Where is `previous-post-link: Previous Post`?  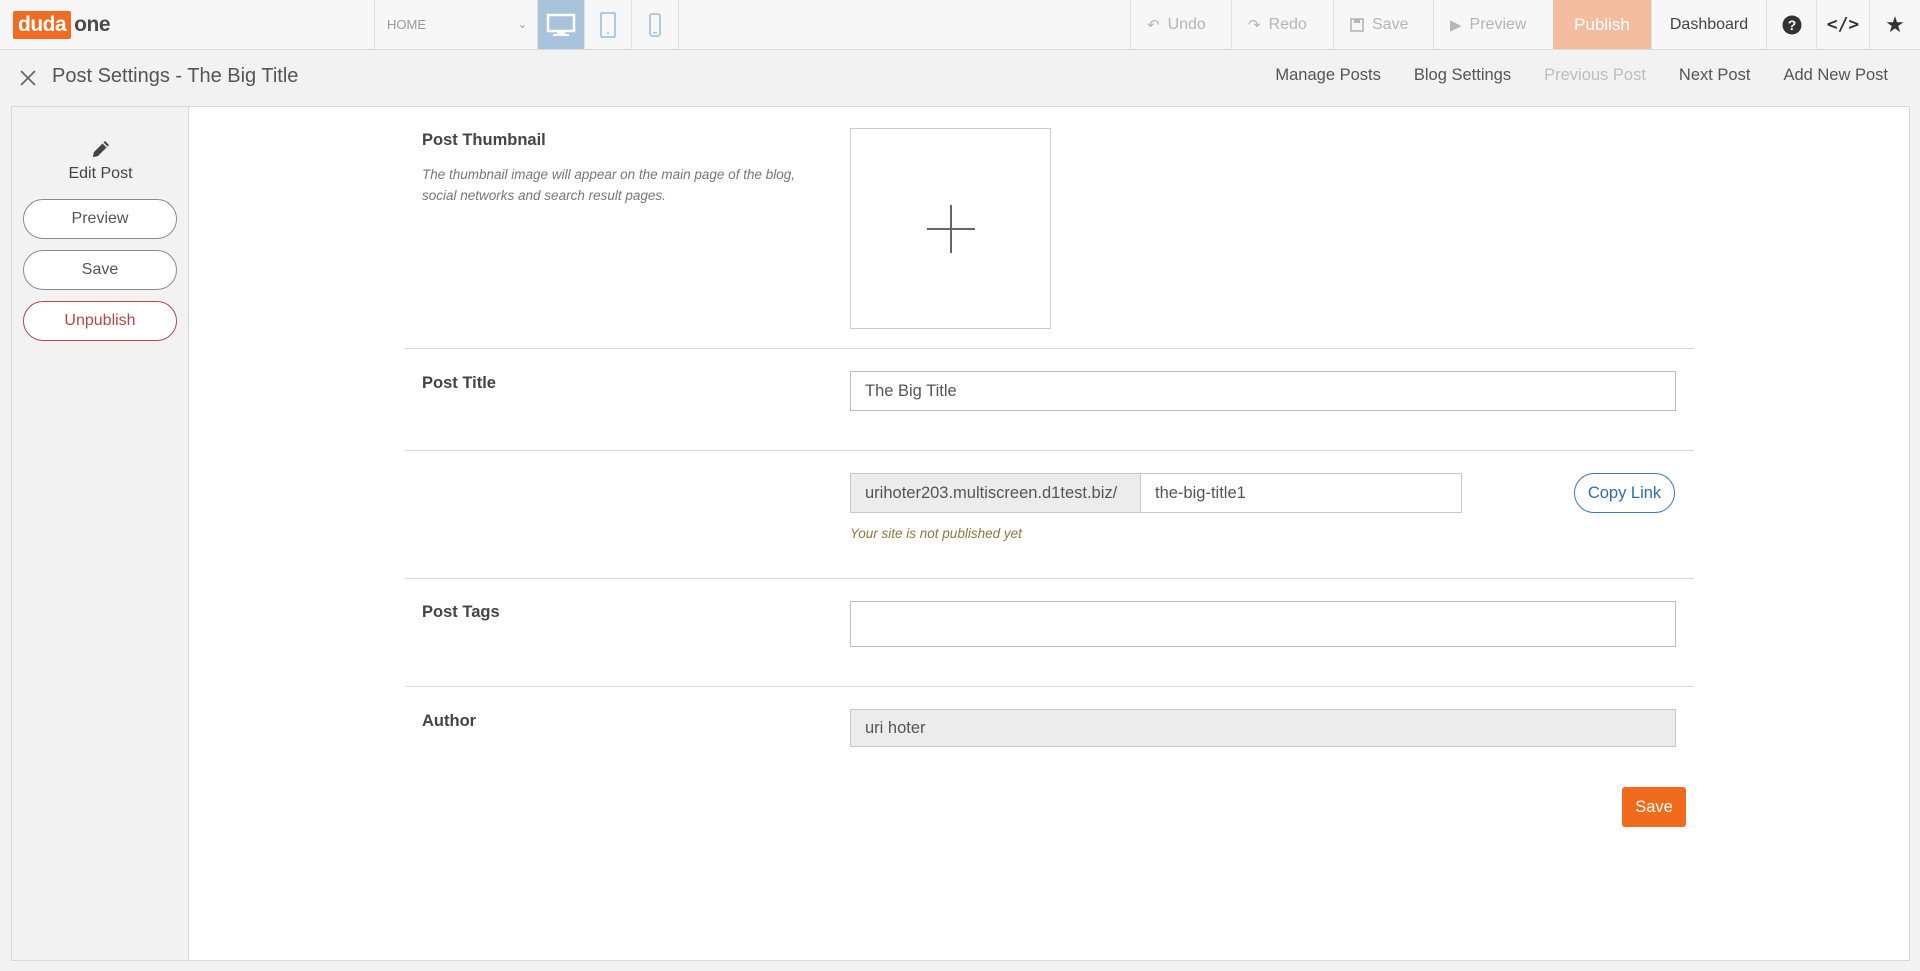
previous-post-link: Previous Post is located at coordinates (1595, 75).